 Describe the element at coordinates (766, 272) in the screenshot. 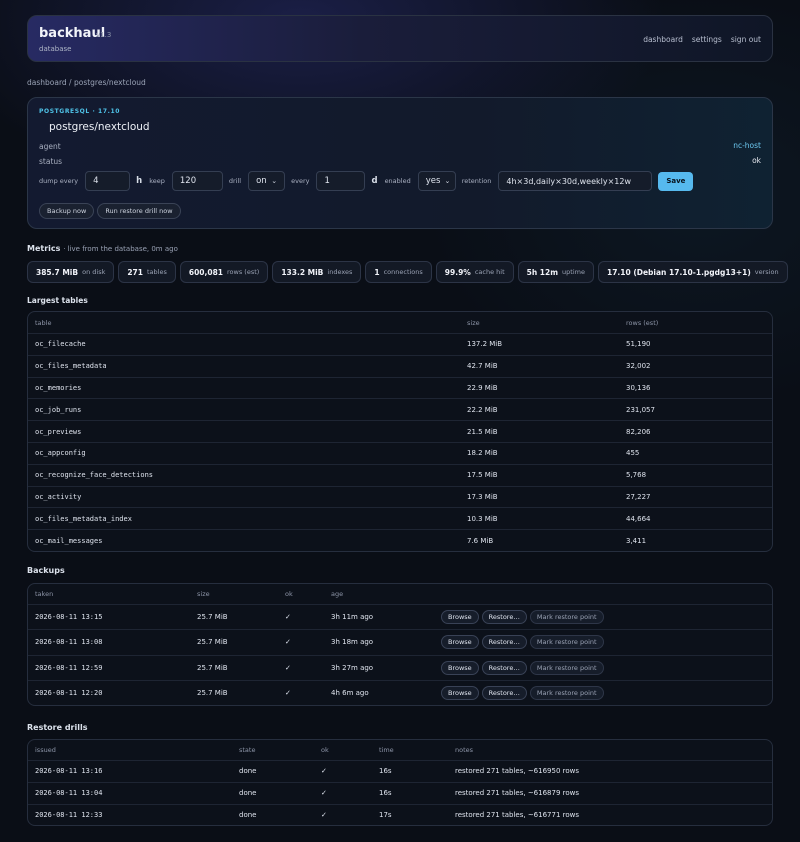

I see `metric-label: version` at that location.